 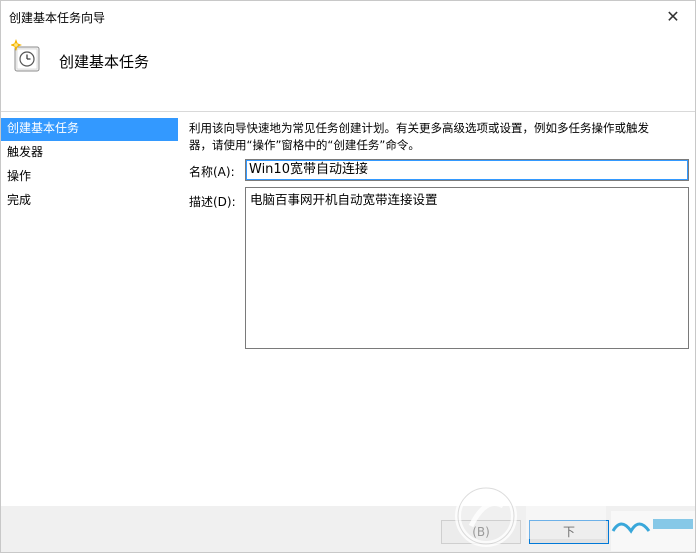 What do you see at coordinates (348, 16) in the screenshot?
I see `title-bar: 创建基本任务向导 ✕` at bounding box center [348, 16].